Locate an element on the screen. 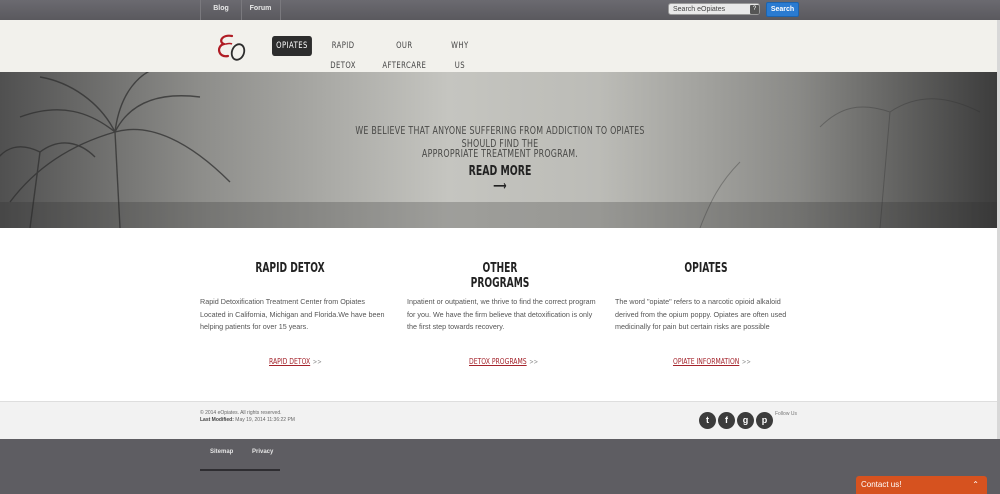 The image size is (1000, 494). search-button: Search is located at coordinates (782, 9).